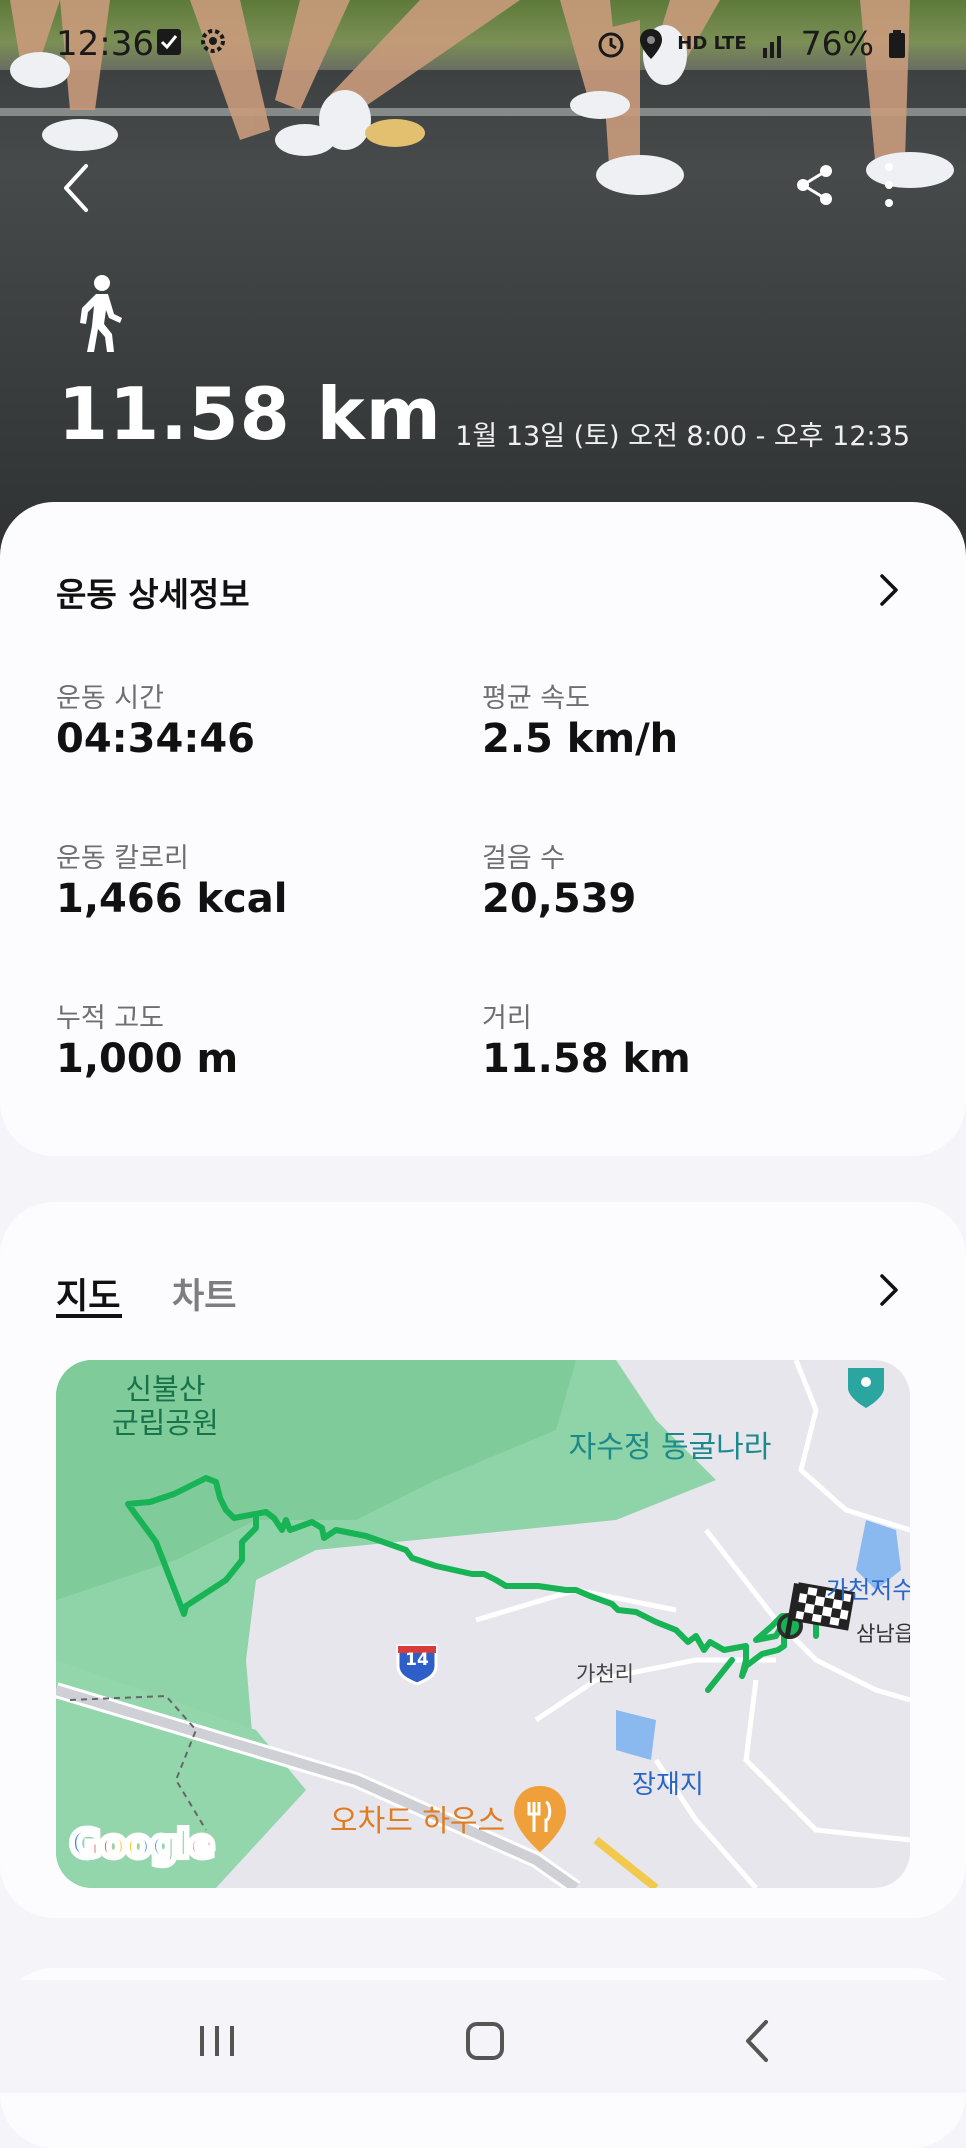 The image size is (966, 2148). I want to click on walk-icon, so click(101, 313).